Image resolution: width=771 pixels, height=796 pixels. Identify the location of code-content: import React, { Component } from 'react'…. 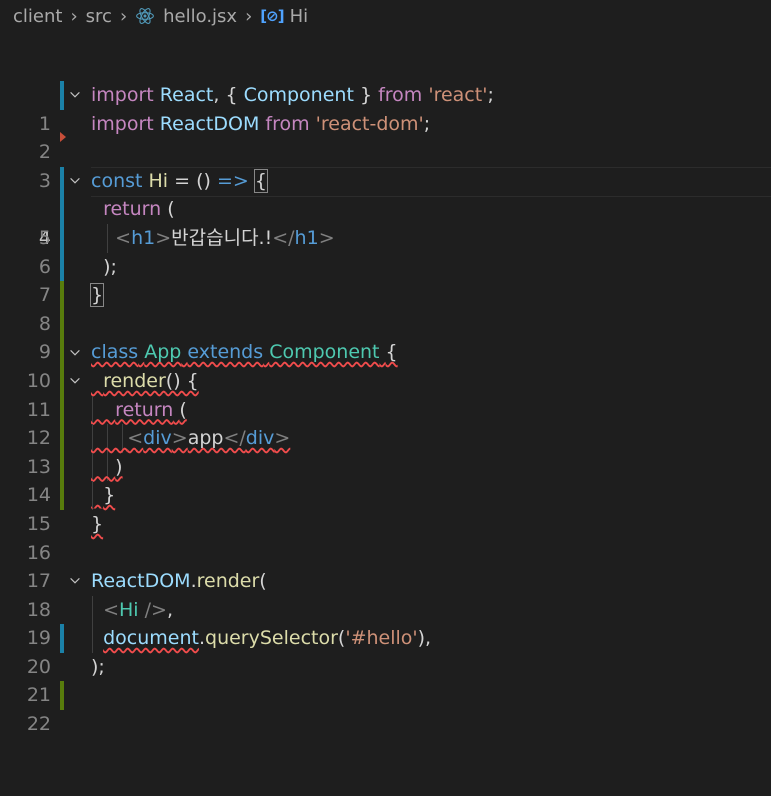
(292, 95).